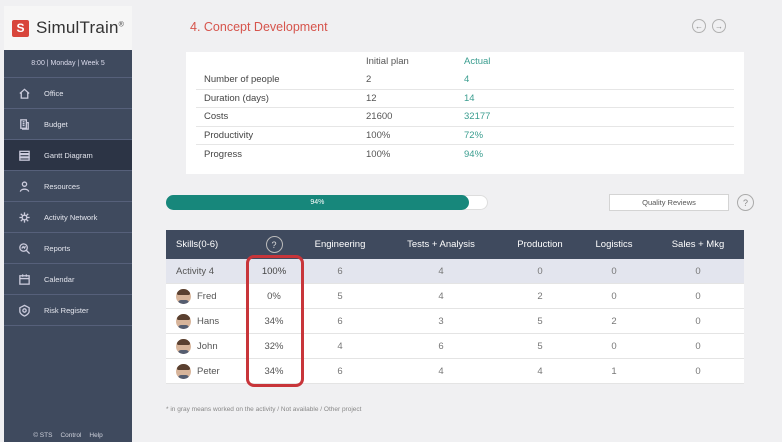 The width and height of the screenshot is (782, 442). Describe the element at coordinates (344, 154) in the screenshot. I see `plan-row: Progress 100% 94%` at that location.